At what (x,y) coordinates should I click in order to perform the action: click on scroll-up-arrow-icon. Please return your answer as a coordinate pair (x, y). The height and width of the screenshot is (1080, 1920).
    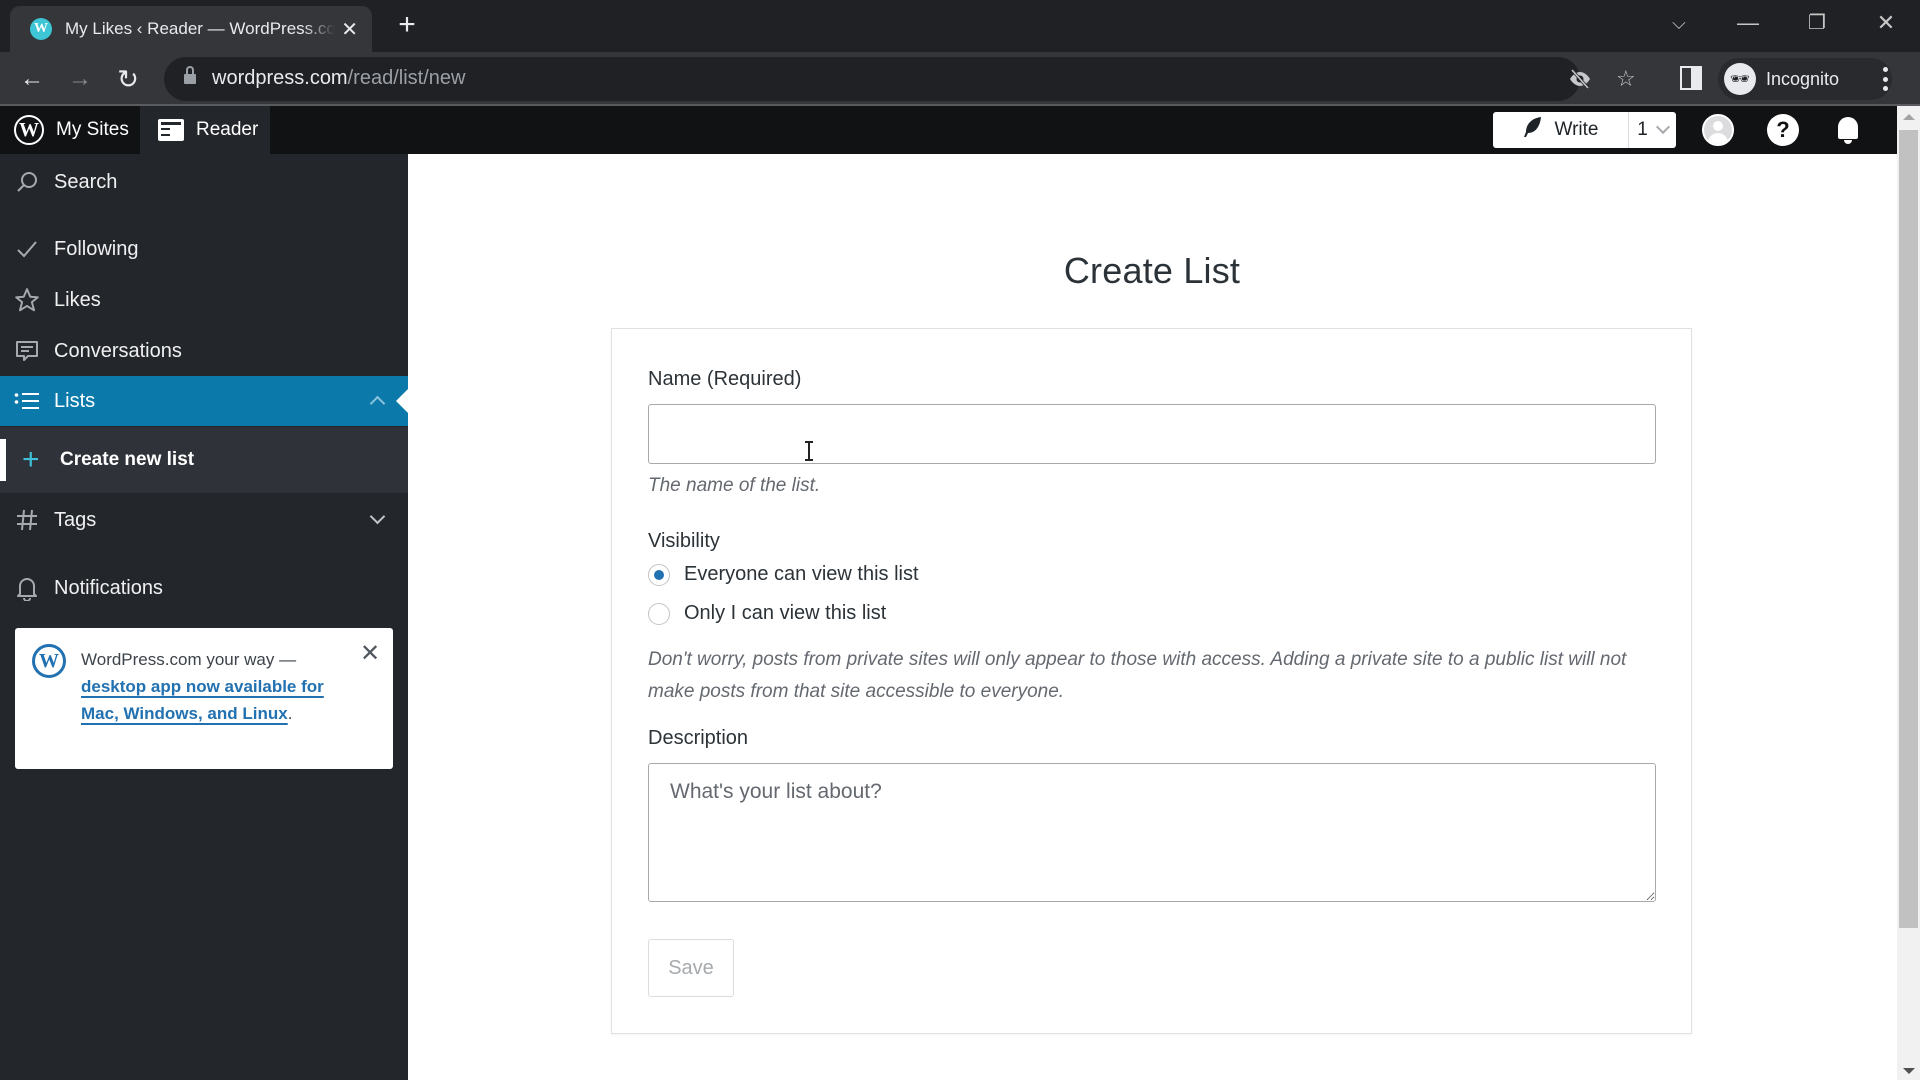
    Looking at the image, I should click on (1909, 117).